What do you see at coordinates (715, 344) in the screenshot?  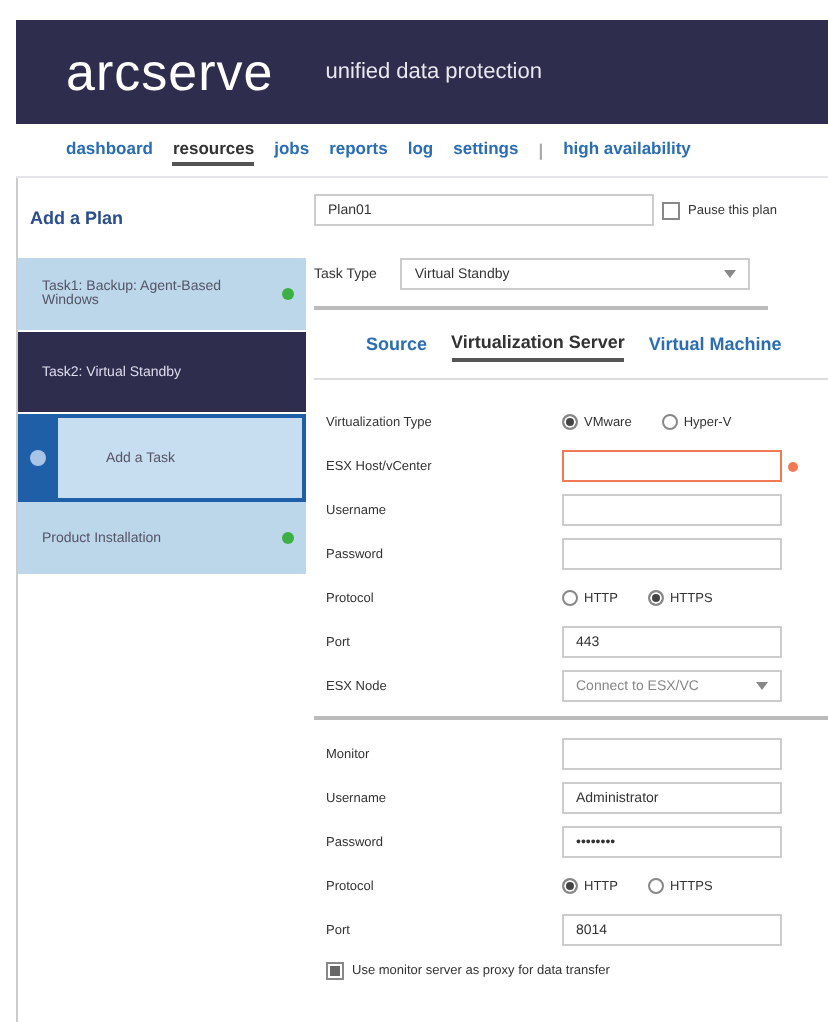 I see `tab: Virtual Machine` at bounding box center [715, 344].